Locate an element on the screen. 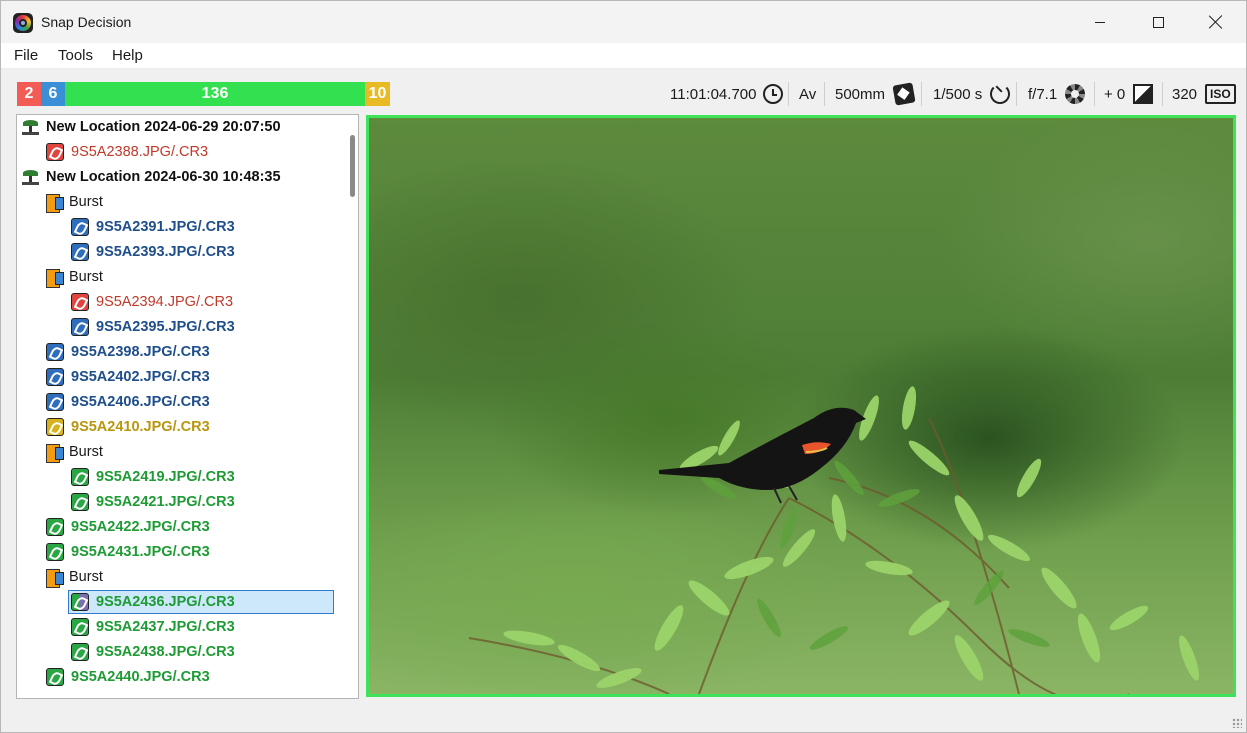 This screenshot has height=733, width=1247. tree-file-item: 9S5A2440.JPG/.CR3 is located at coordinates (128, 677).